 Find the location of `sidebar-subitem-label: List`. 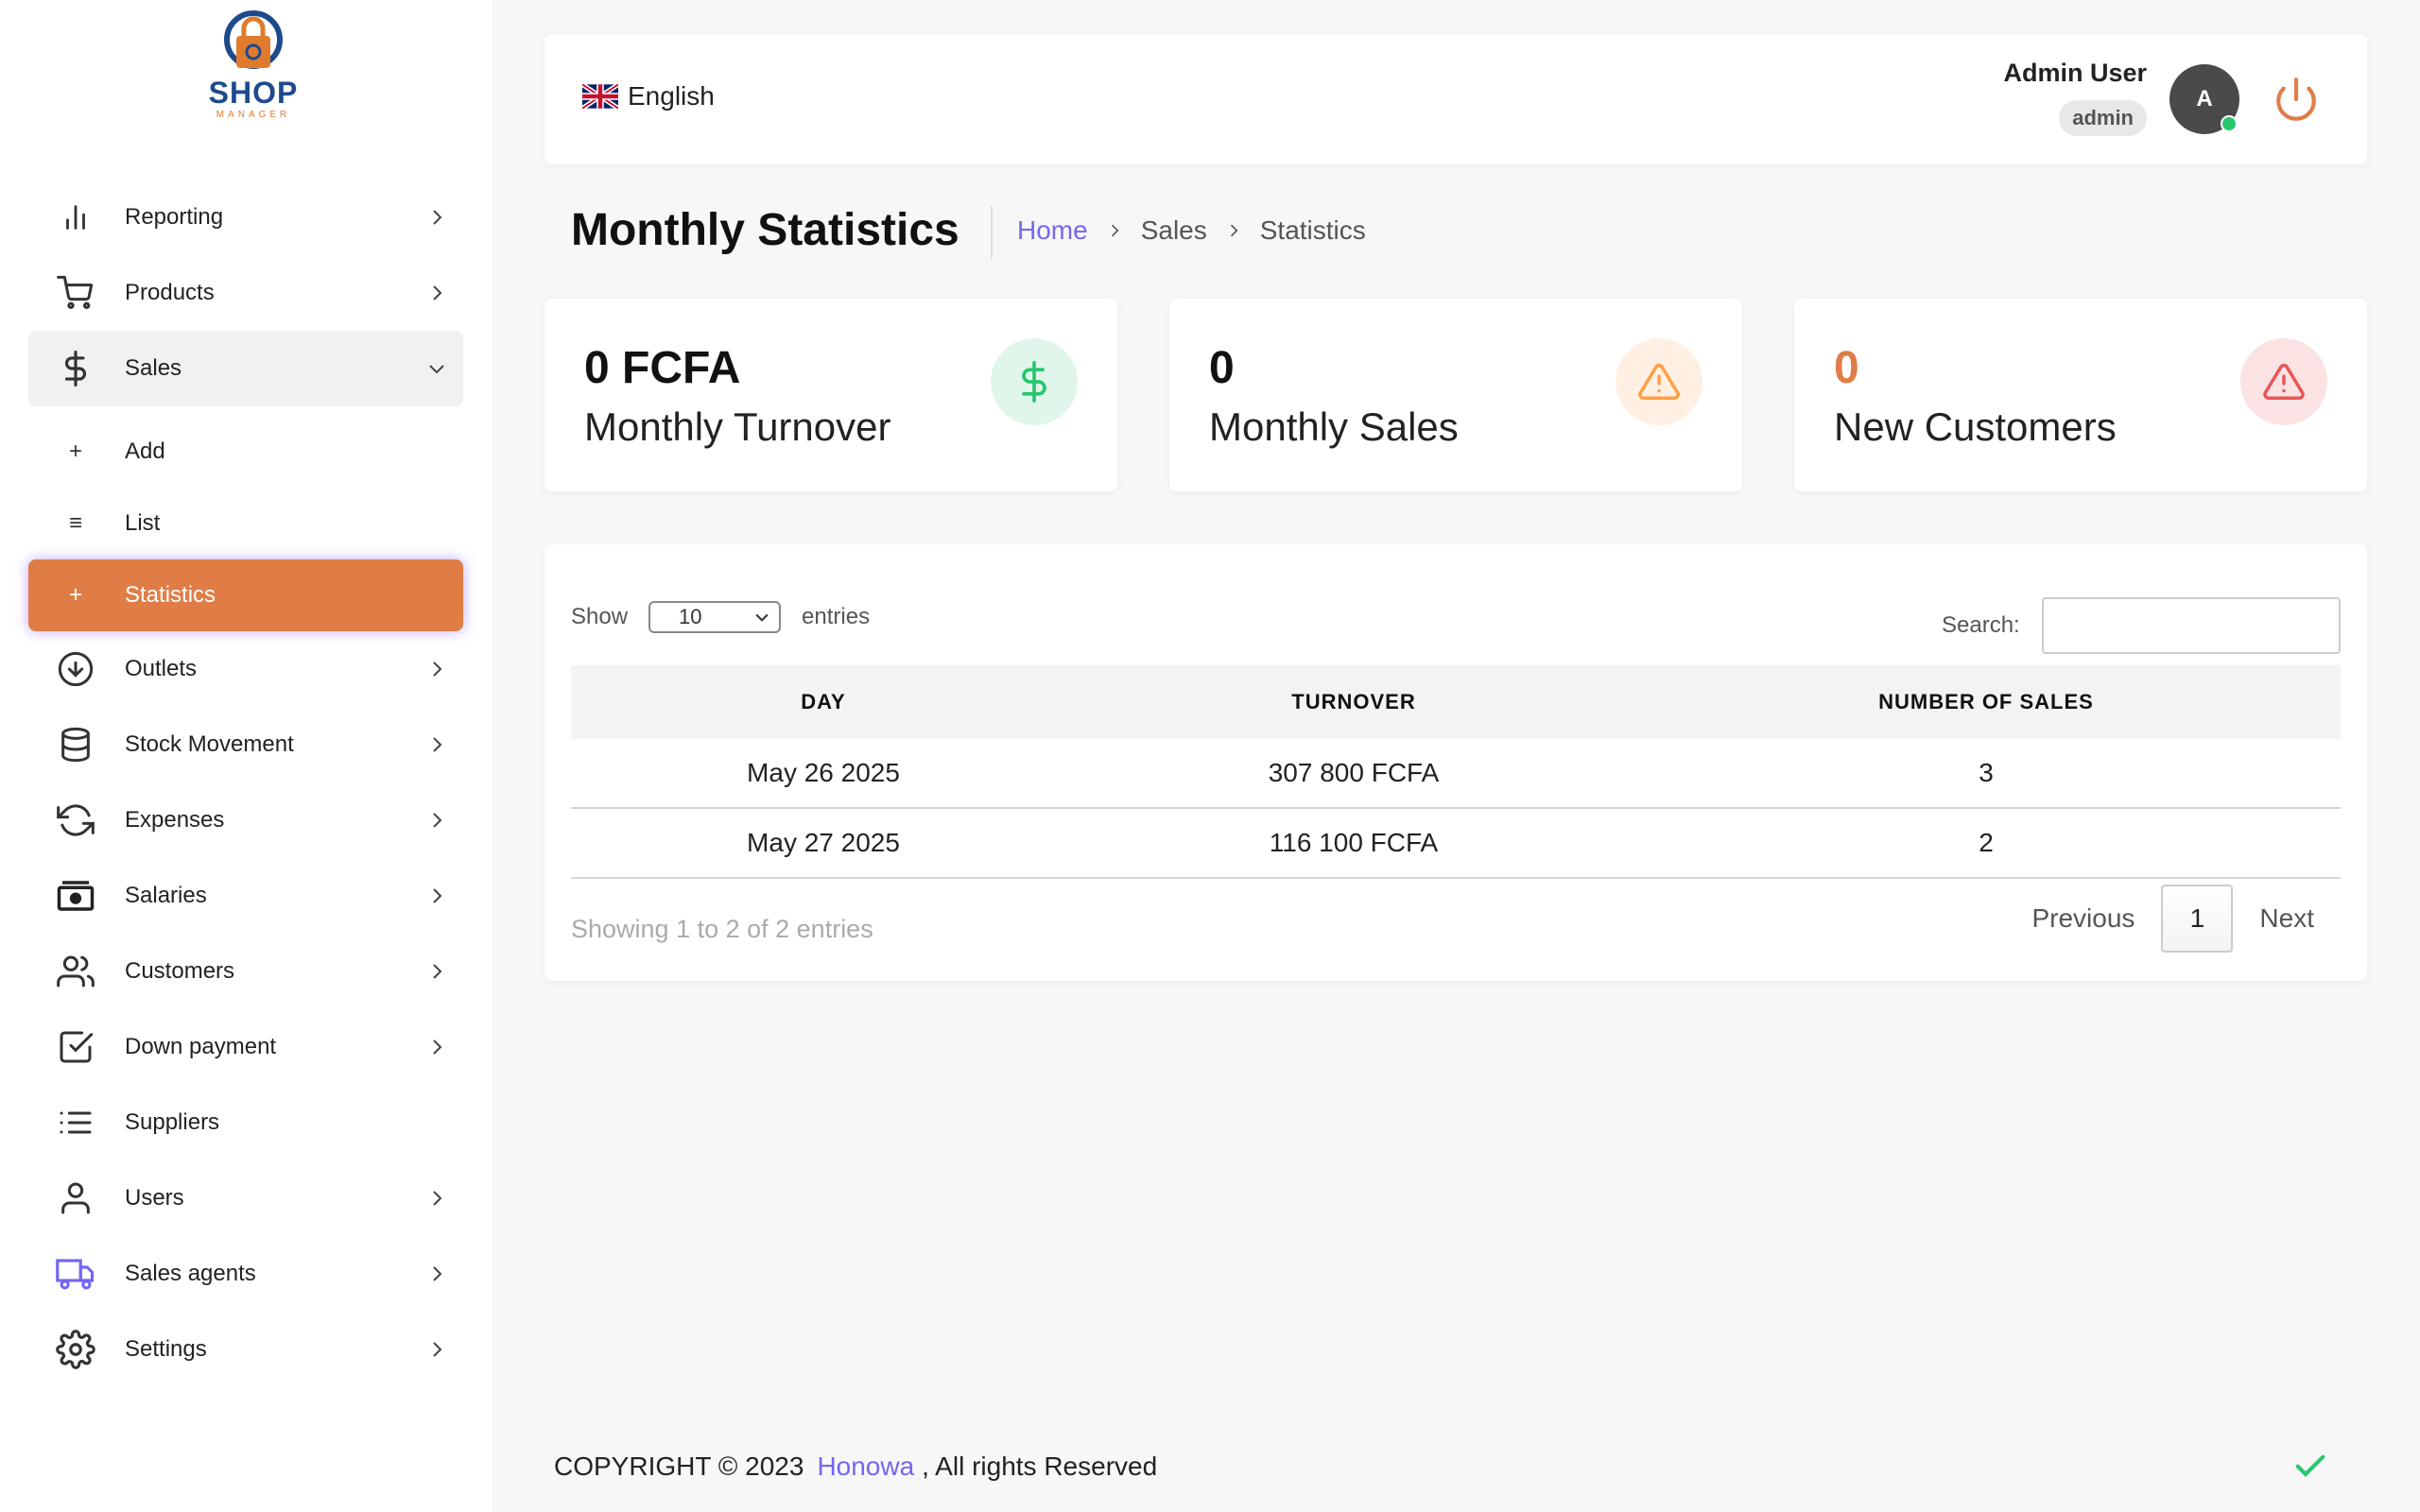

sidebar-subitem-label: List is located at coordinates (143, 523).